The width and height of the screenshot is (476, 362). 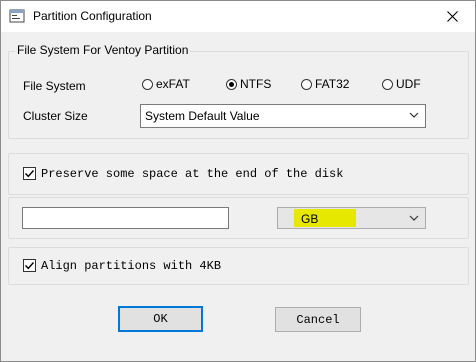 I want to click on radio-udf-label: UDF, so click(x=408, y=84).